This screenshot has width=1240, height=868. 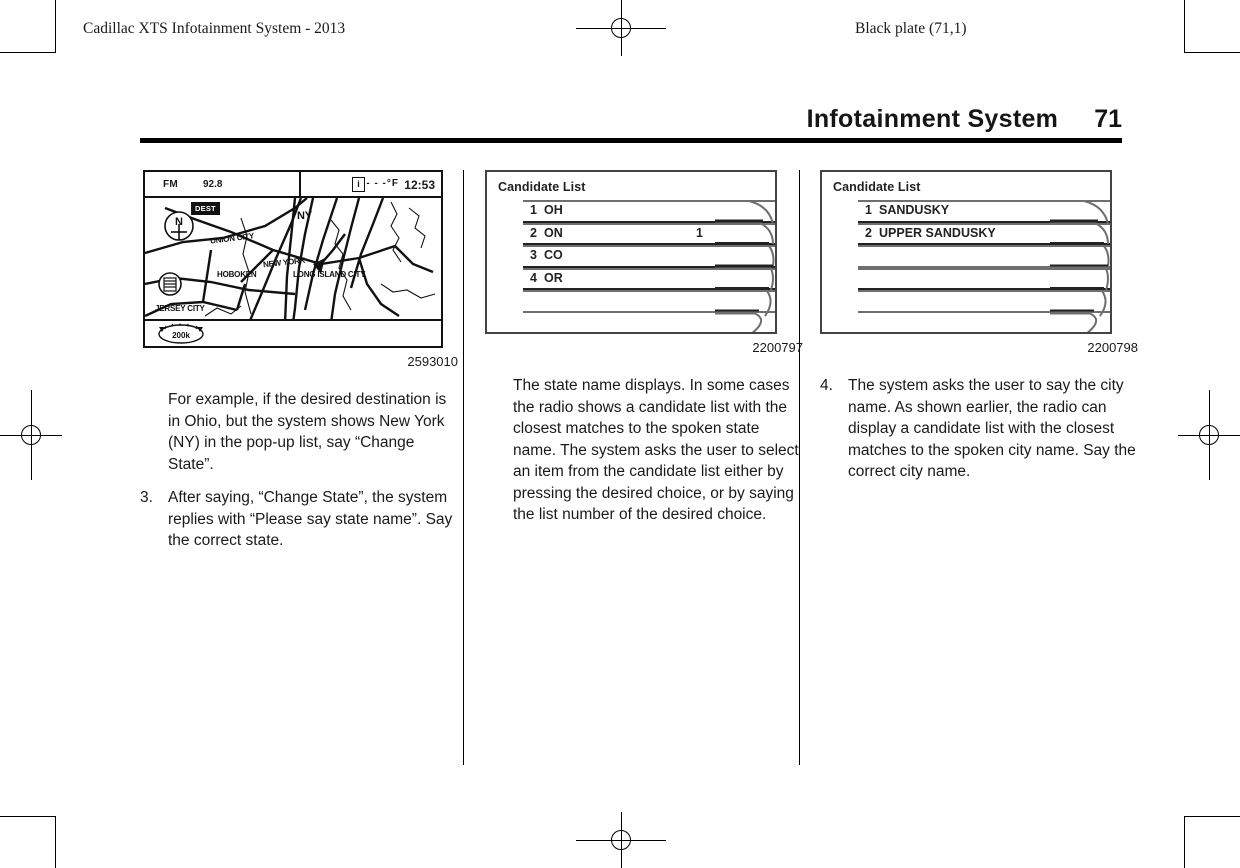 I want to click on map-label-hoboken: HOBOKEN, so click(x=237, y=274).